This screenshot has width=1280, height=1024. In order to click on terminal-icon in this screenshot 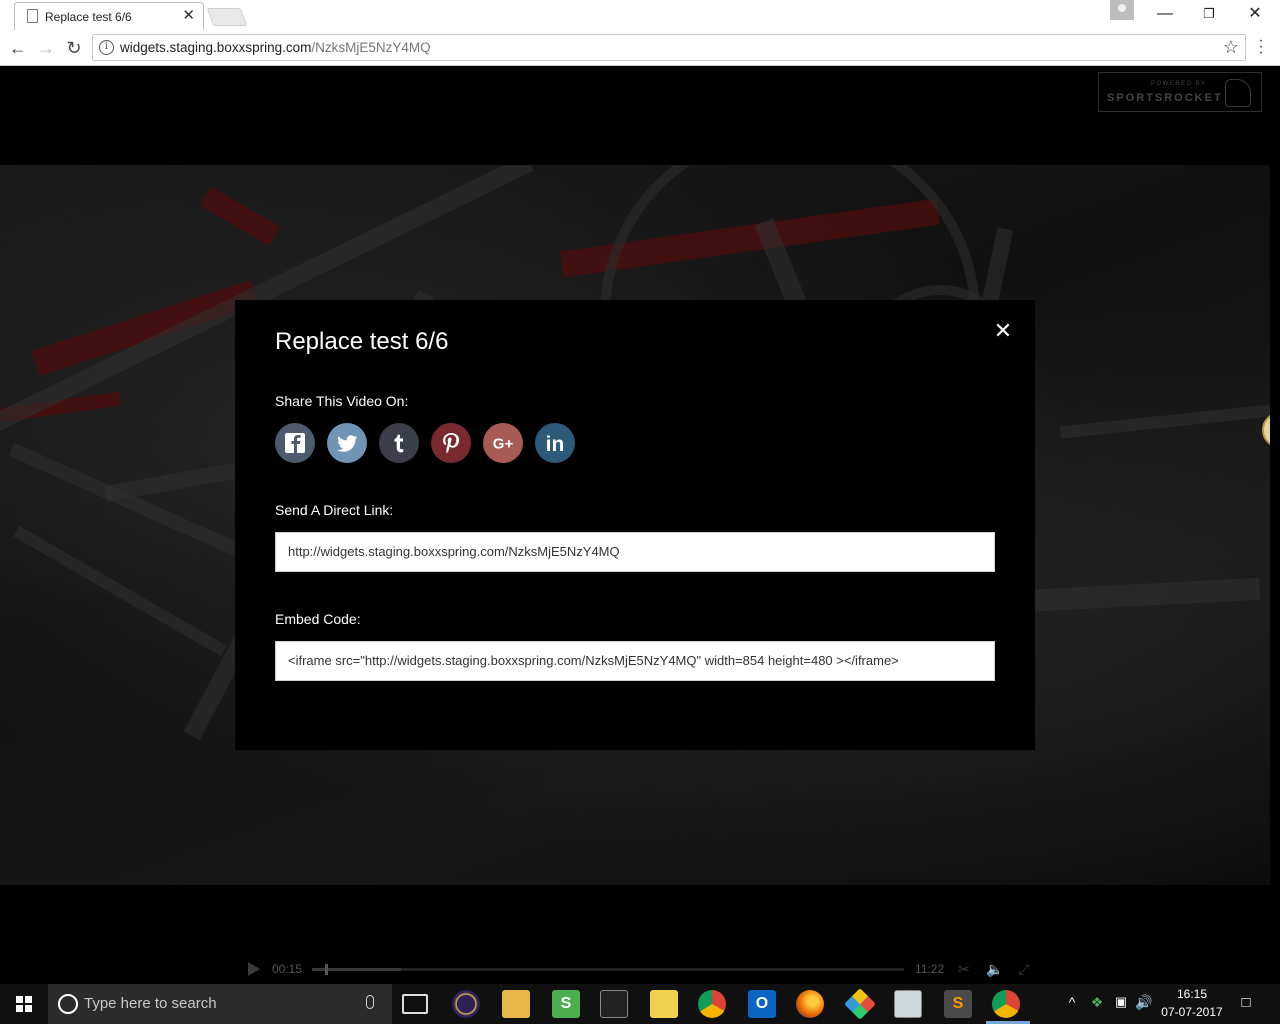, I will do `click(614, 1004)`.